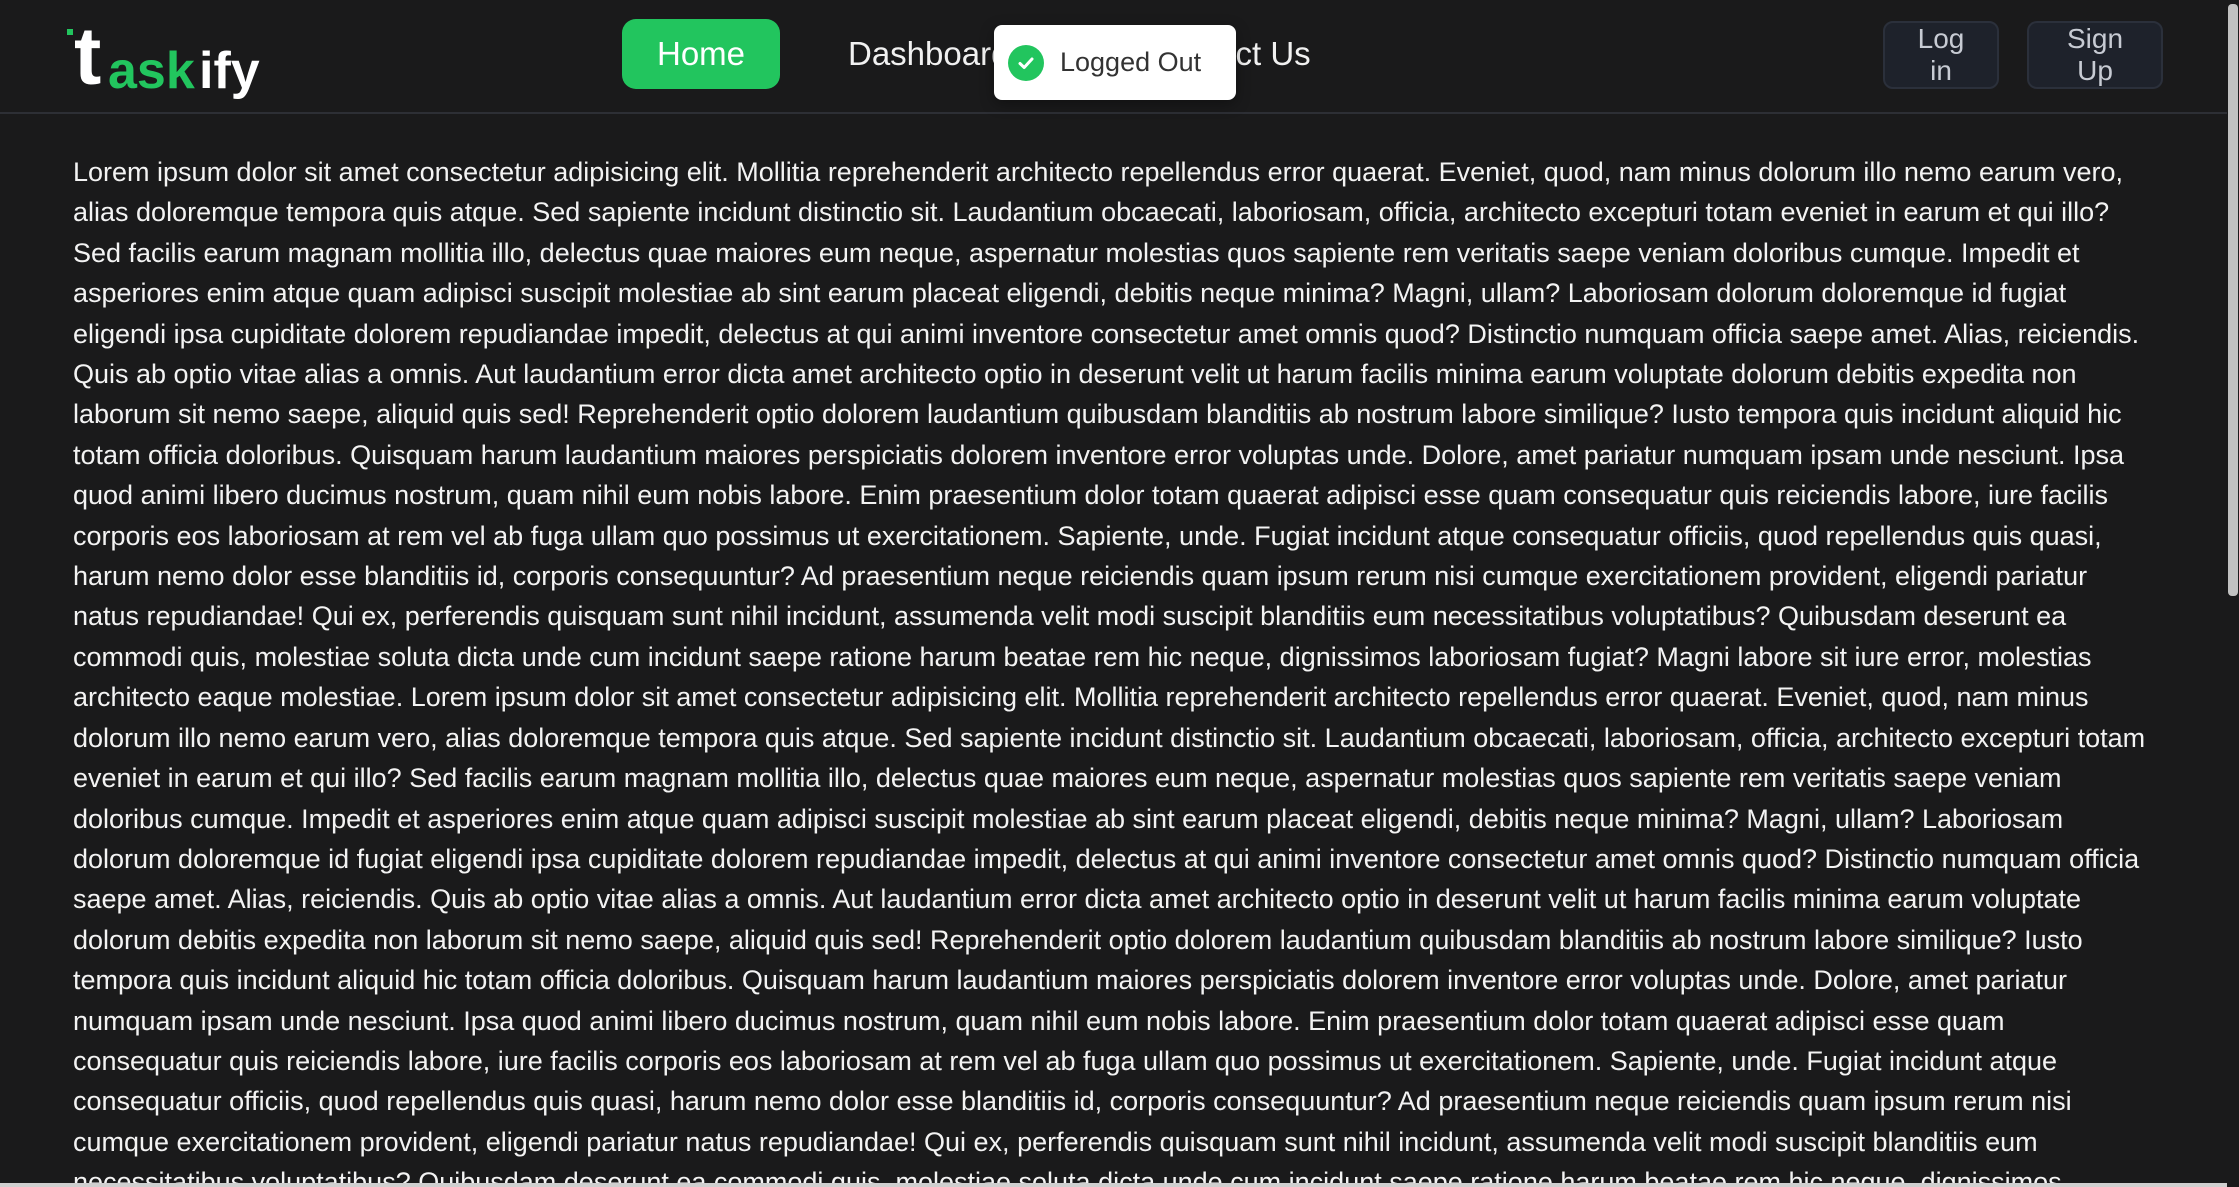 The image size is (2239, 1187). What do you see at coordinates (701, 54) in the screenshot?
I see `nav-home: Home` at bounding box center [701, 54].